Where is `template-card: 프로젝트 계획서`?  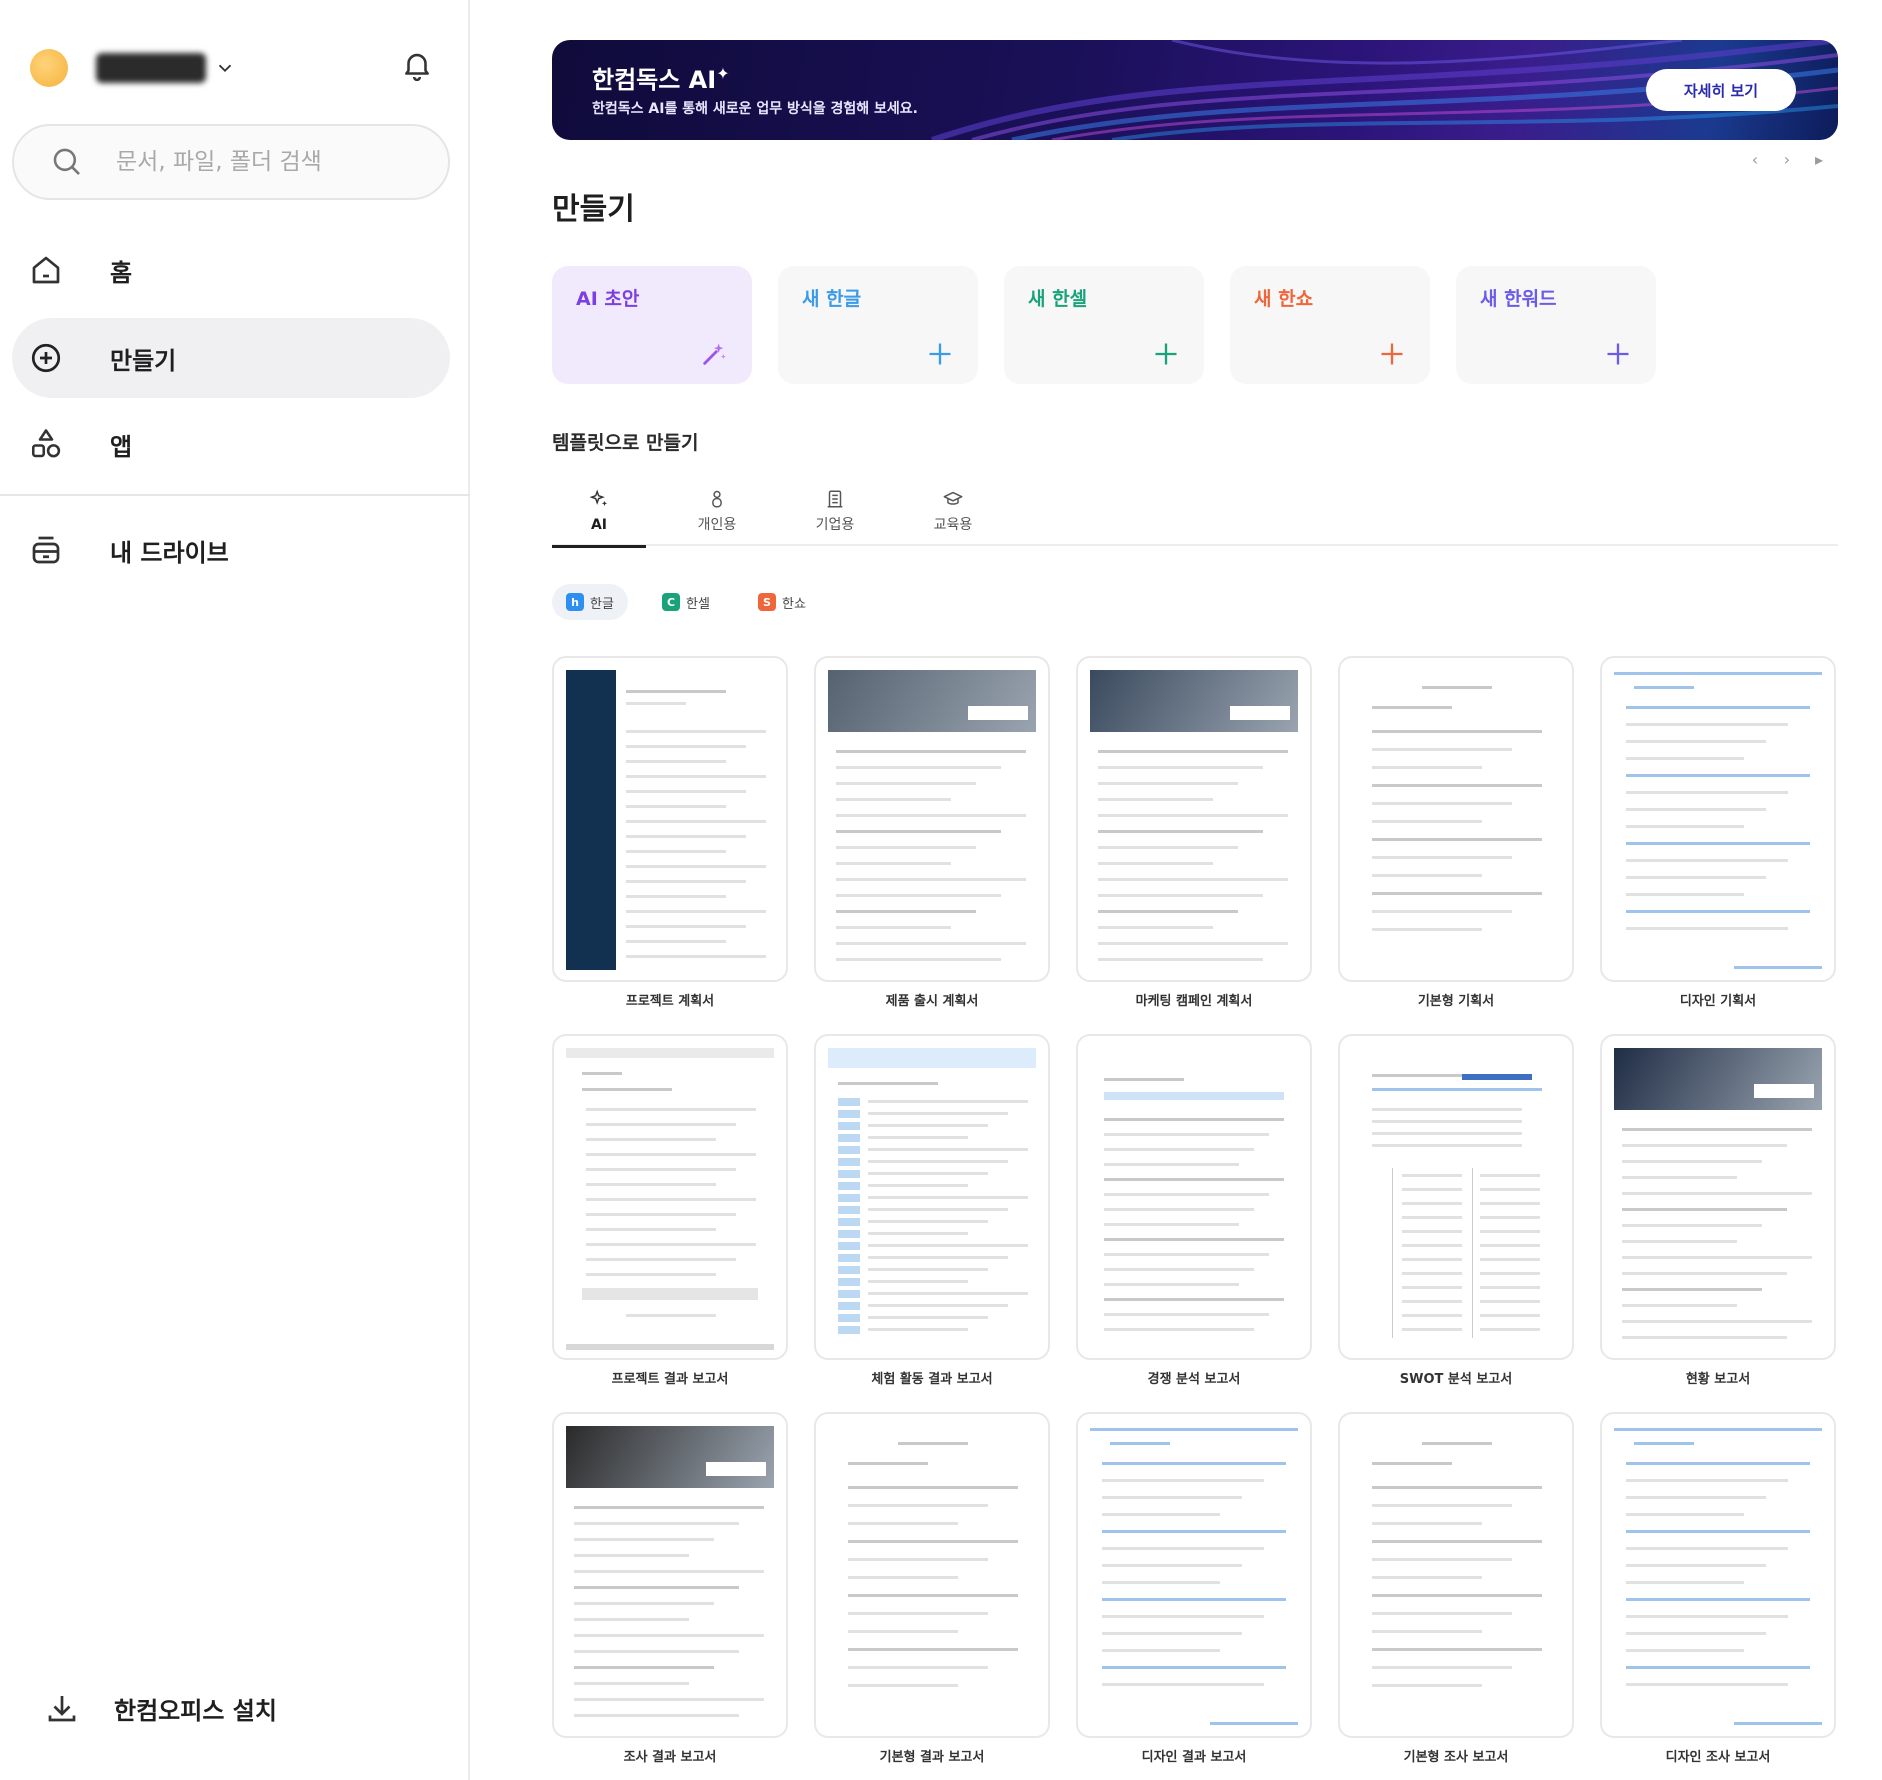
template-card: 프로젝트 계획서 is located at coordinates (670, 832).